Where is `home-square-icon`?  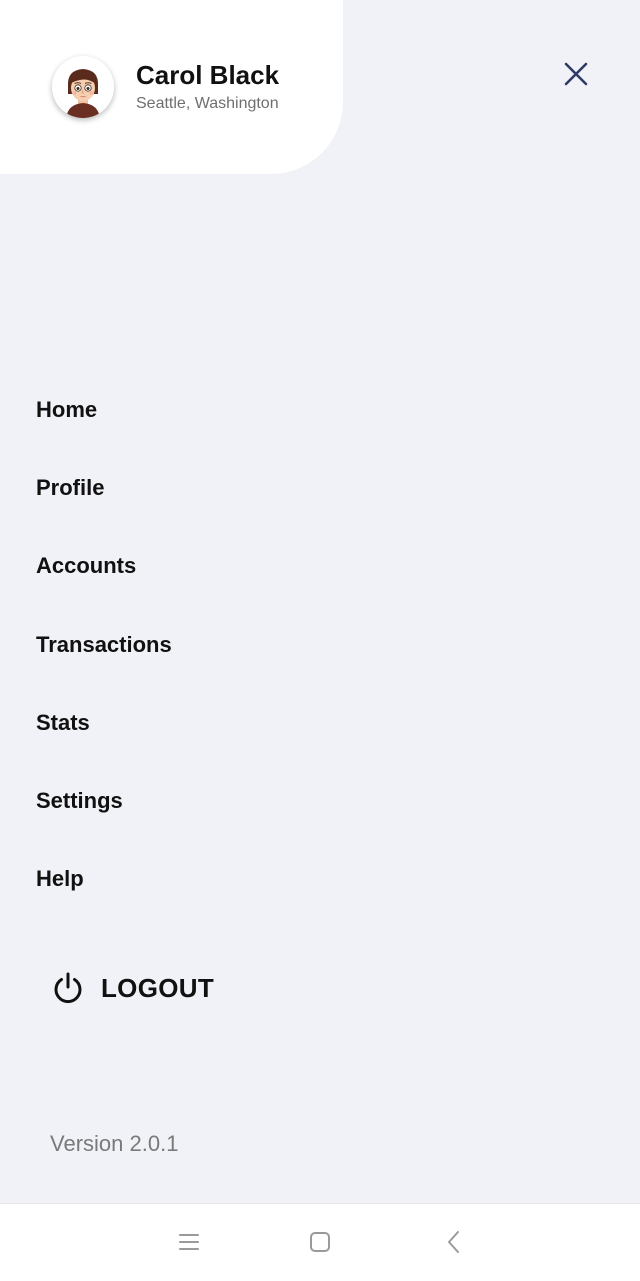 home-square-icon is located at coordinates (320, 1242).